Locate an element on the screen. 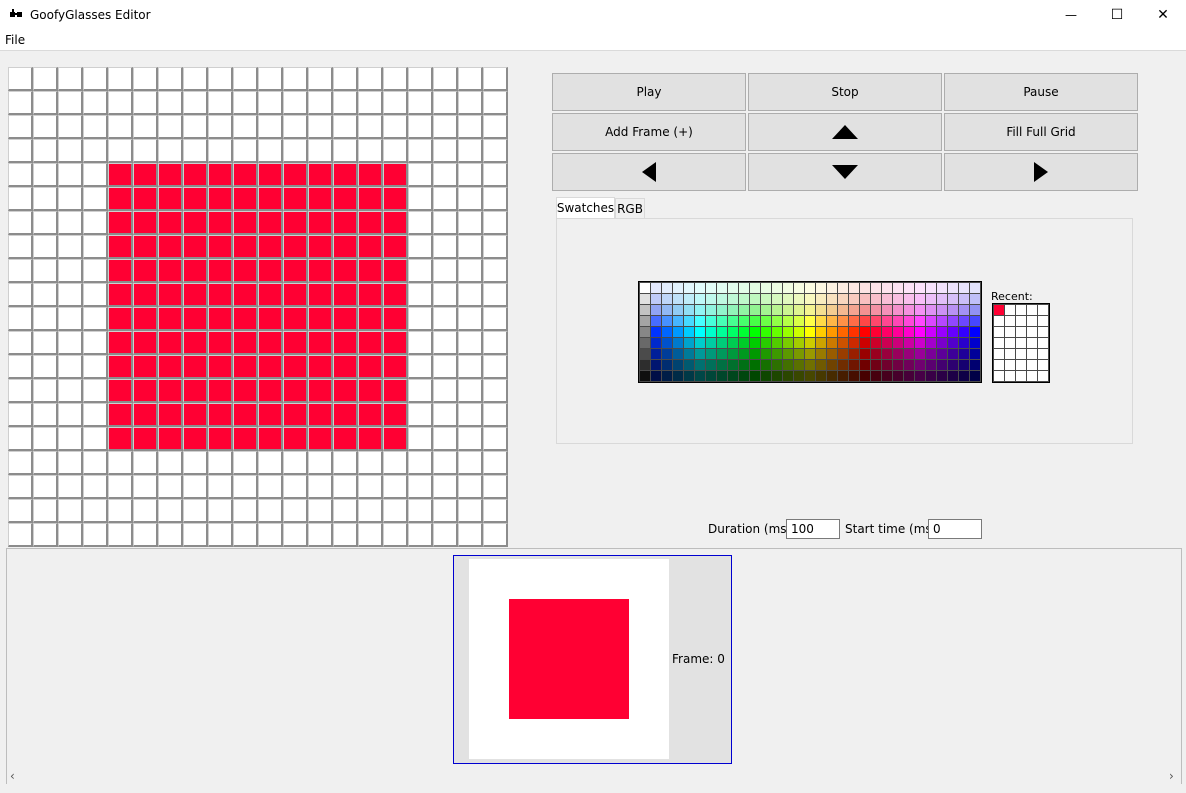 The height and width of the screenshot is (793, 1186). fill-full-grid-button: Fill Full Grid is located at coordinates (1041, 132).